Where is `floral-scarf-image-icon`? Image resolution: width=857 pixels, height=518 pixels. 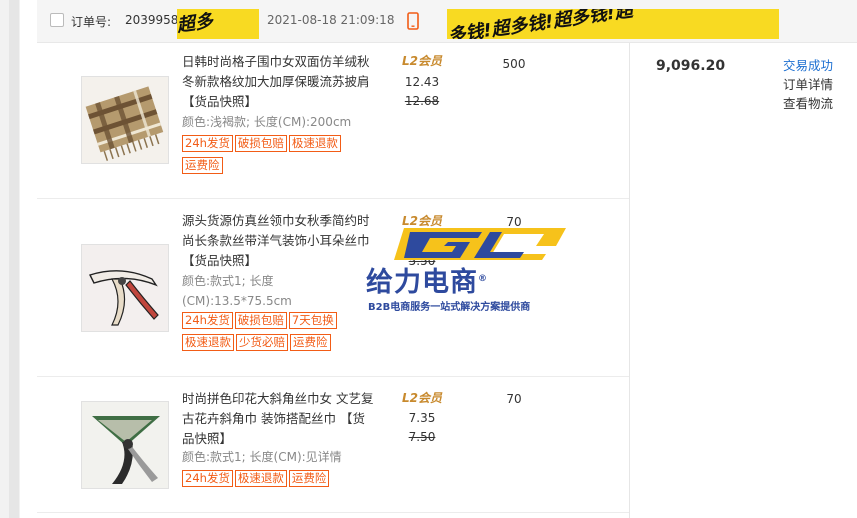
floral-scarf-image-icon is located at coordinates (125, 445).